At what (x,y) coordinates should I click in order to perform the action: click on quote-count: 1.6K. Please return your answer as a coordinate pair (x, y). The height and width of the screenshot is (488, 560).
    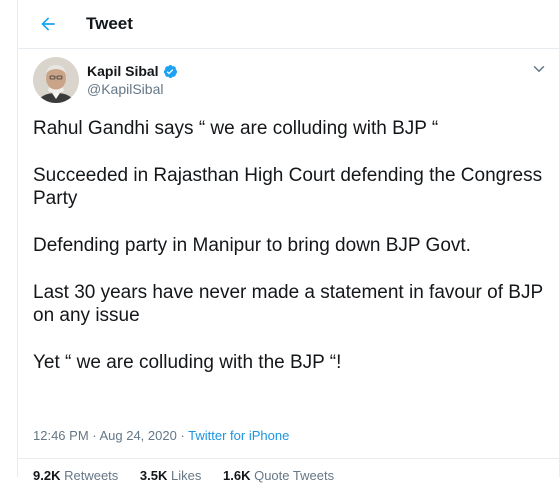
    Looking at the image, I should click on (237, 475).